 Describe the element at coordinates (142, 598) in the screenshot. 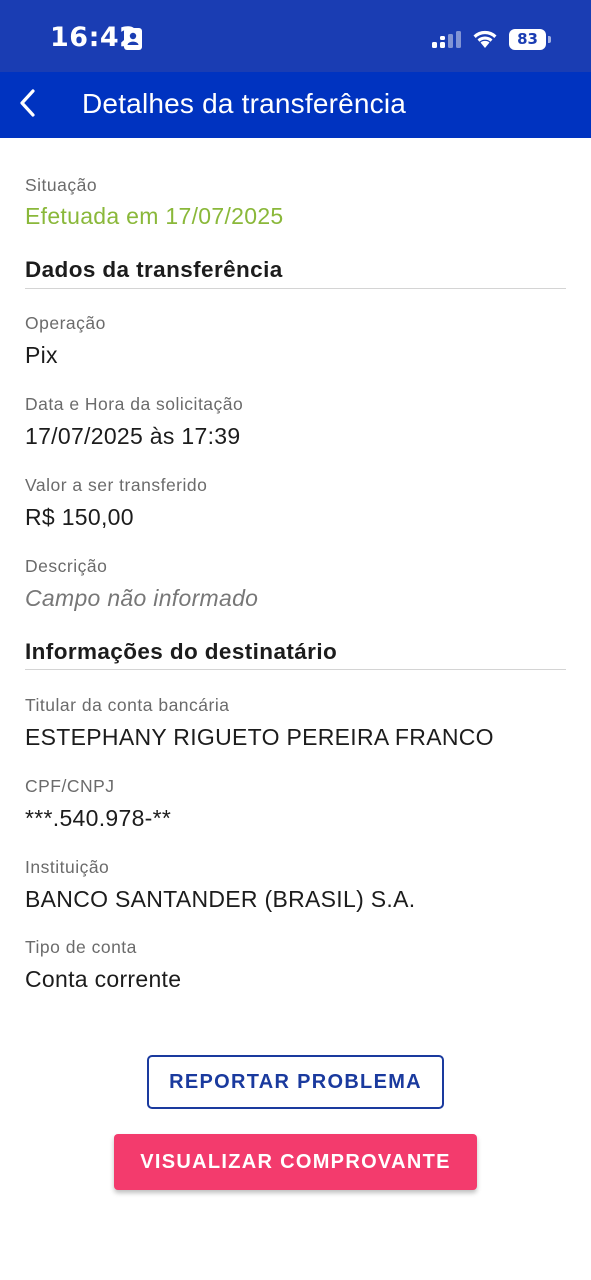

I see `description-value: Campo não informado` at that location.